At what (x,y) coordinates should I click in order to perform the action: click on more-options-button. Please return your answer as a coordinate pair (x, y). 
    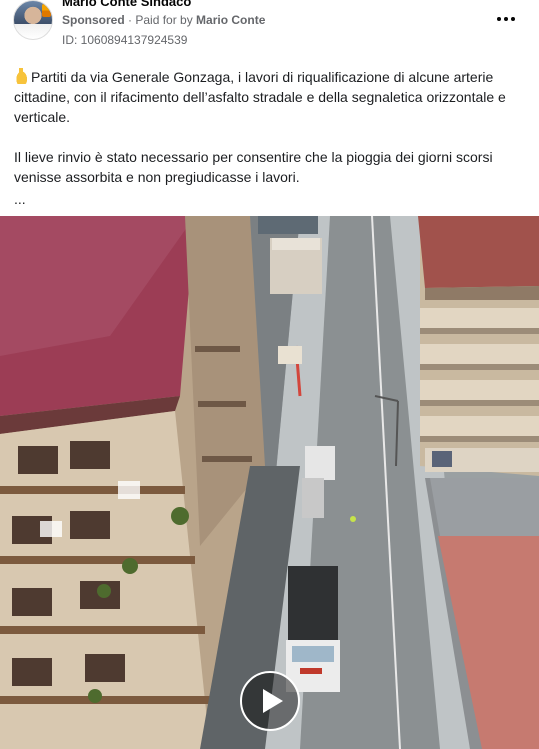
    Looking at the image, I should click on (506, 19).